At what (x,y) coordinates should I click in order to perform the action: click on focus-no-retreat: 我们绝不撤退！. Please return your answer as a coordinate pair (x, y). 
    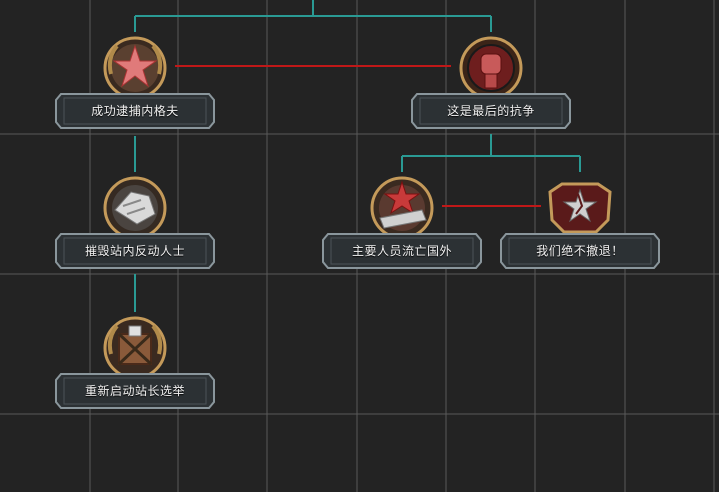
    Looking at the image, I should click on (580, 220).